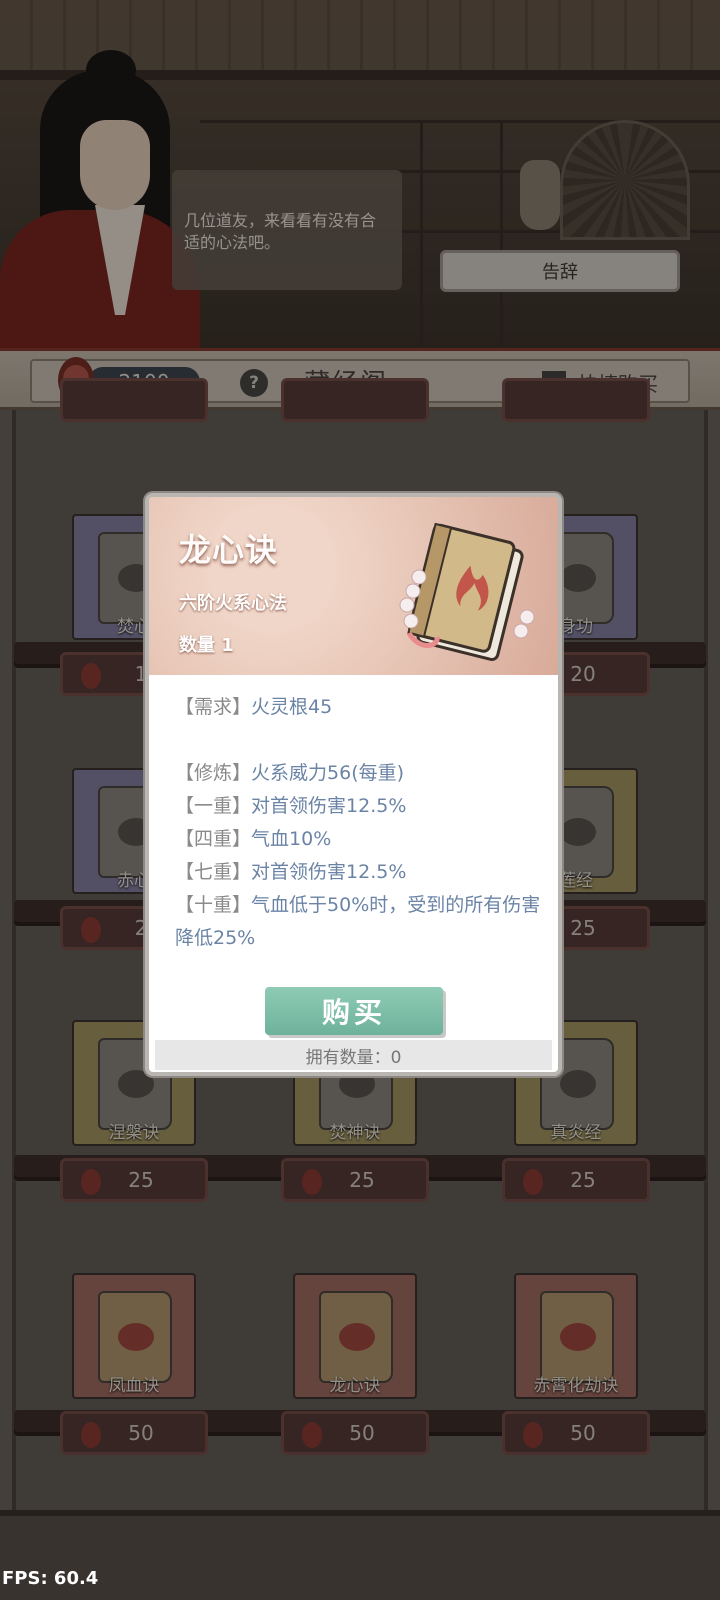 Image resolution: width=720 pixels, height=1600 pixels. I want to click on fps-counter: FPS: 60.4, so click(50, 1578).